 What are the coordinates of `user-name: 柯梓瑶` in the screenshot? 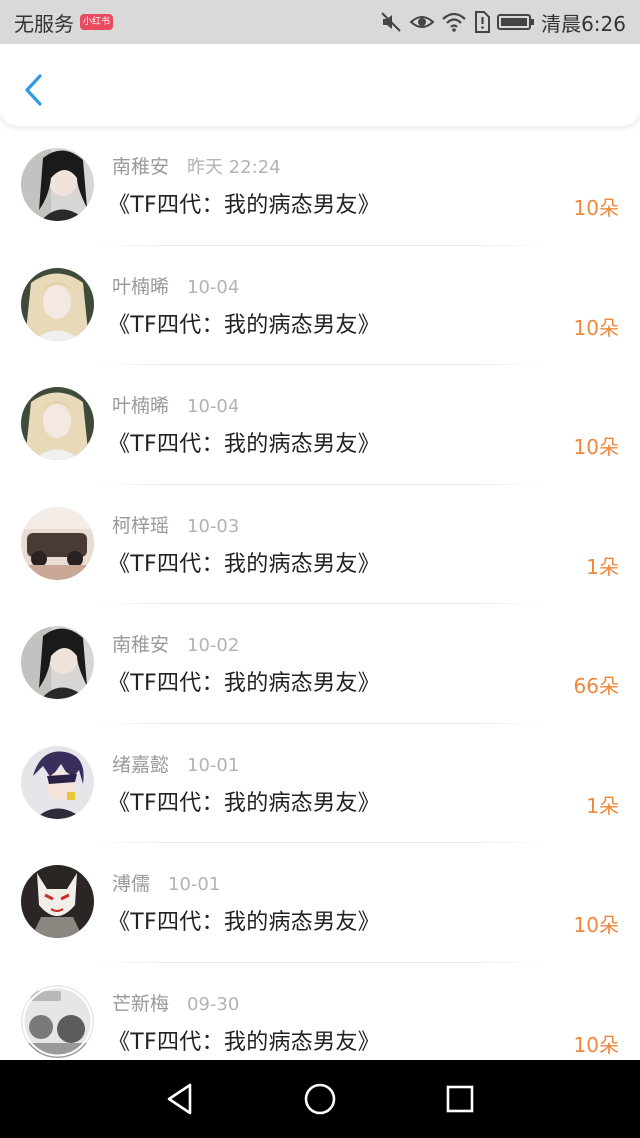 It's located at (141, 525).